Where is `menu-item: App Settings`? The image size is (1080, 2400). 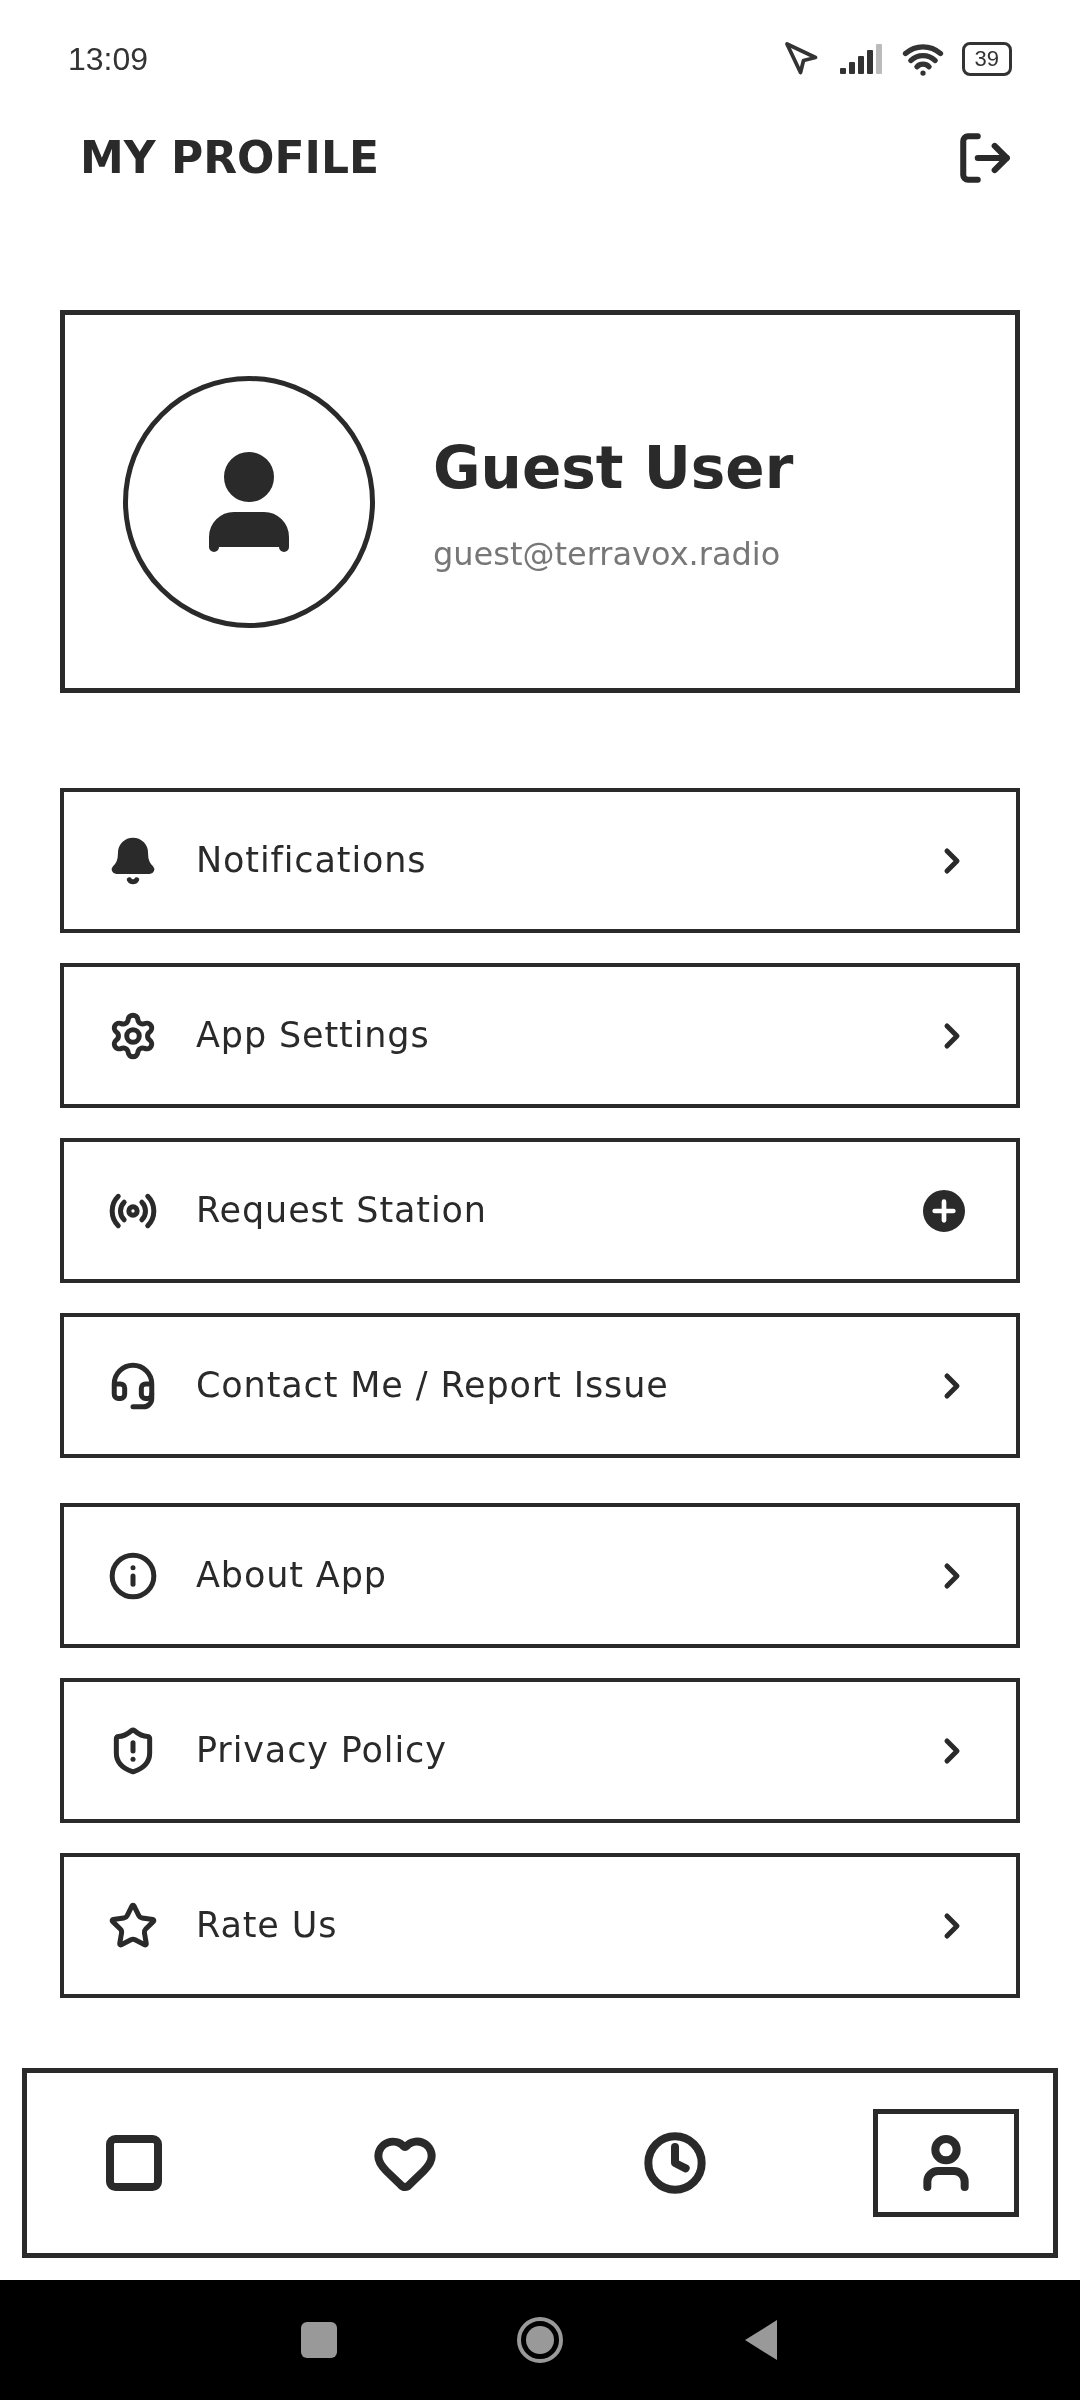 menu-item: App Settings is located at coordinates (540, 1035).